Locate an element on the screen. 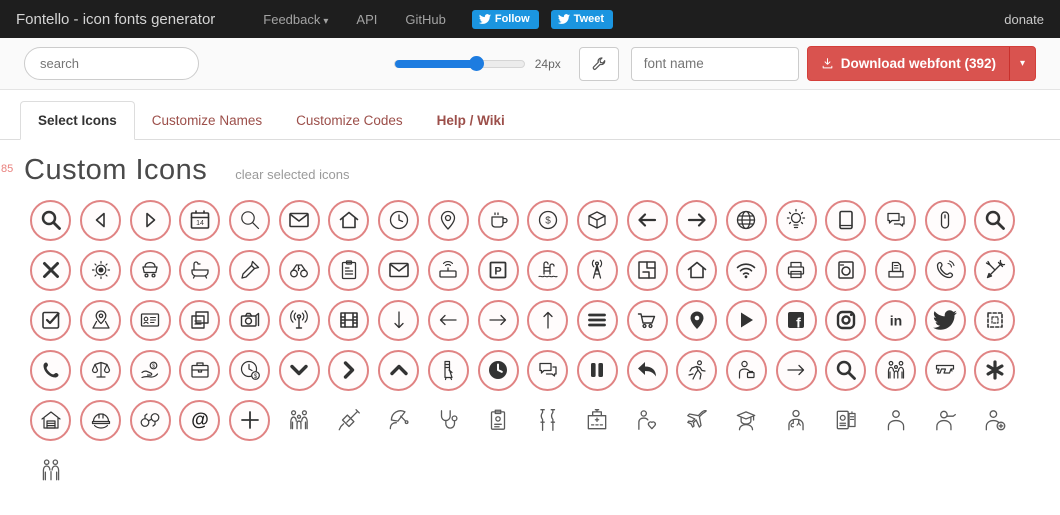  icon-cell-arrow-down-thin is located at coordinates (399, 320).